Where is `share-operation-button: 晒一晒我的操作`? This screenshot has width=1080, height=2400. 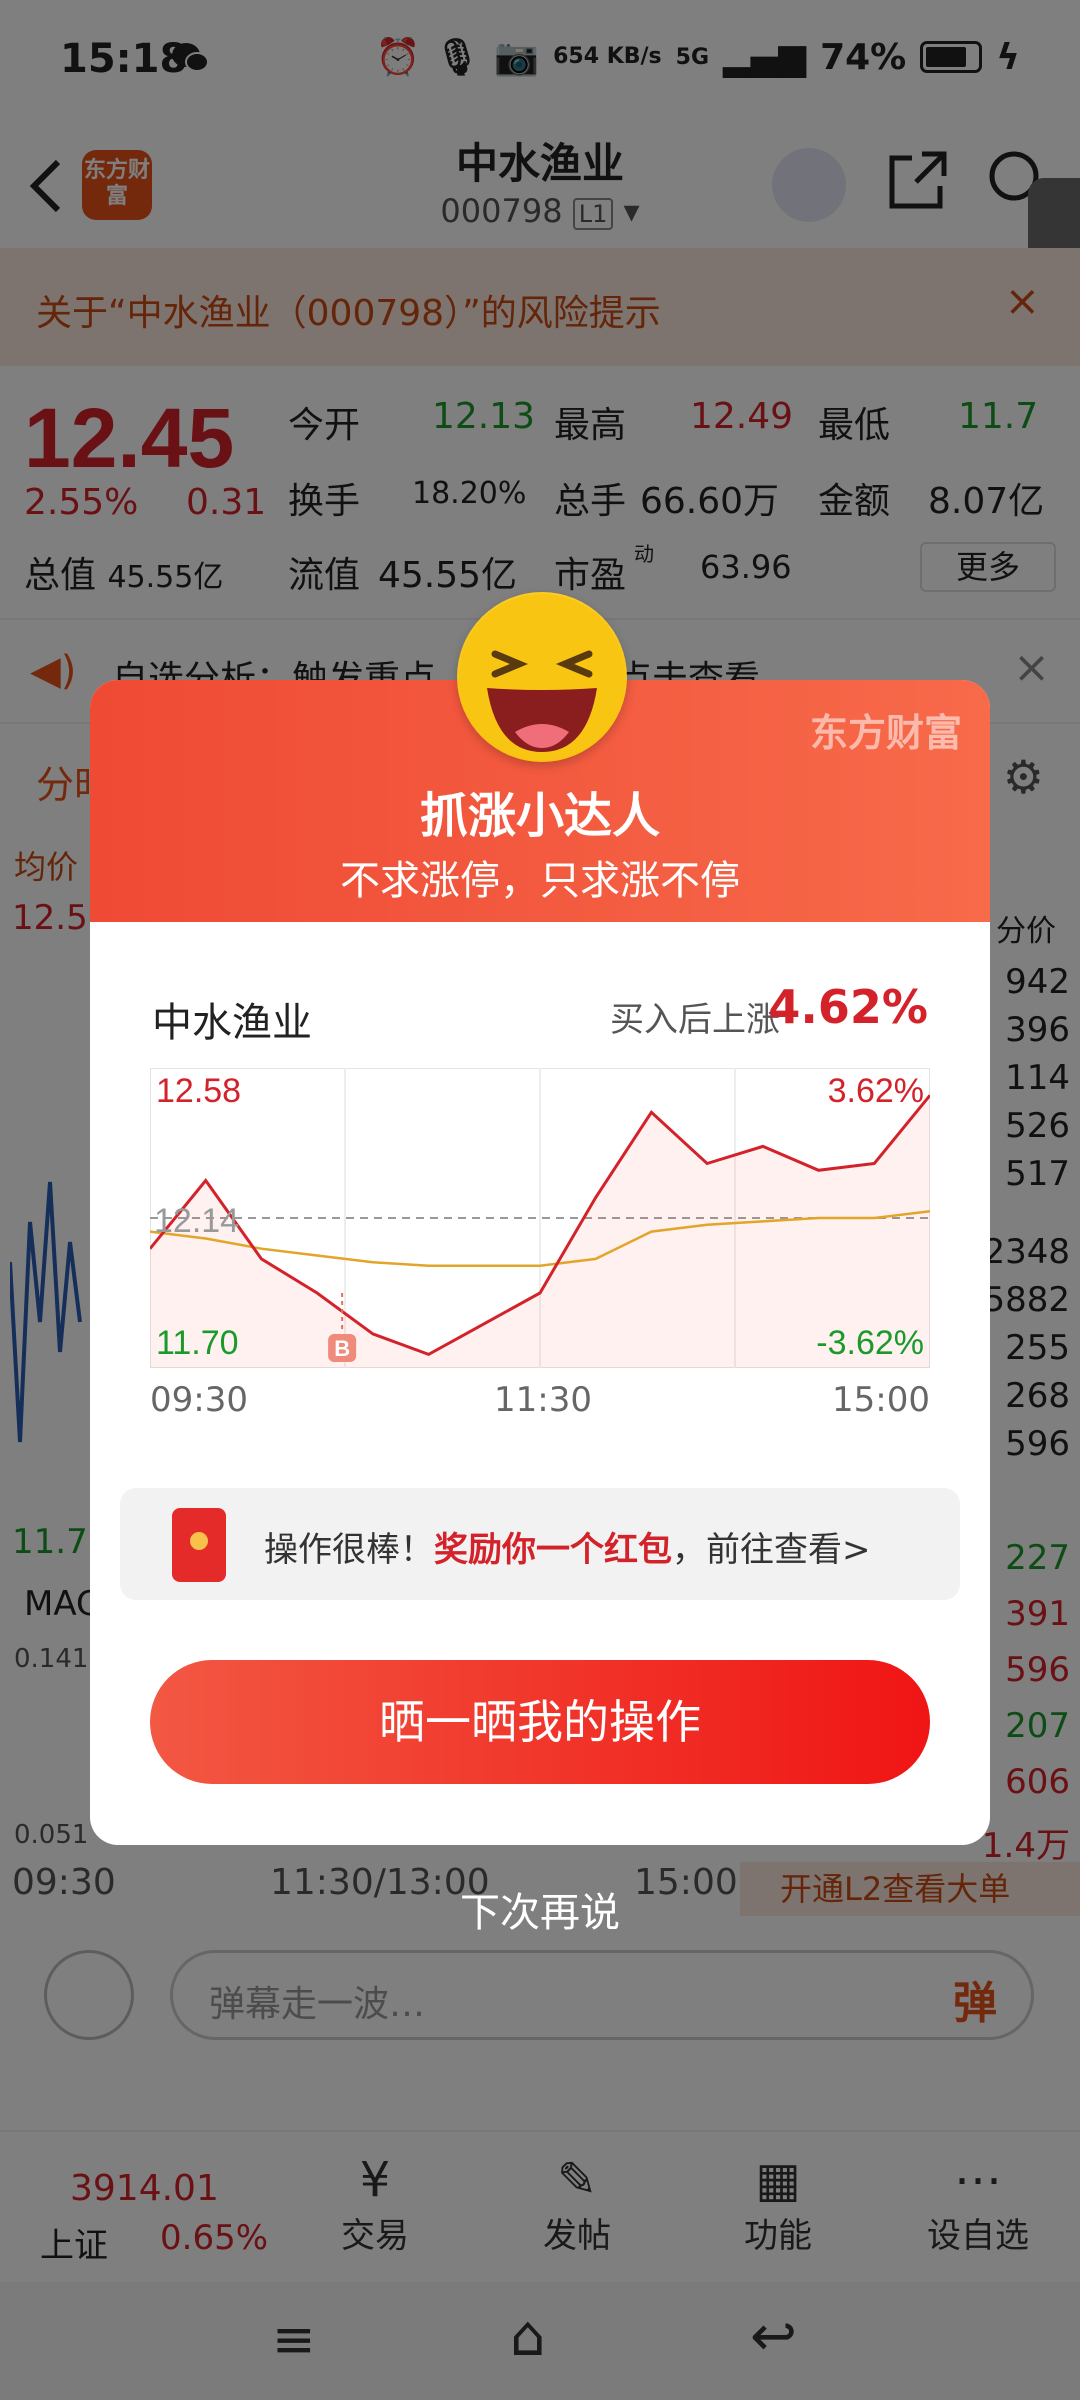
share-operation-button: 晒一晒我的操作 is located at coordinates (540, 1722).